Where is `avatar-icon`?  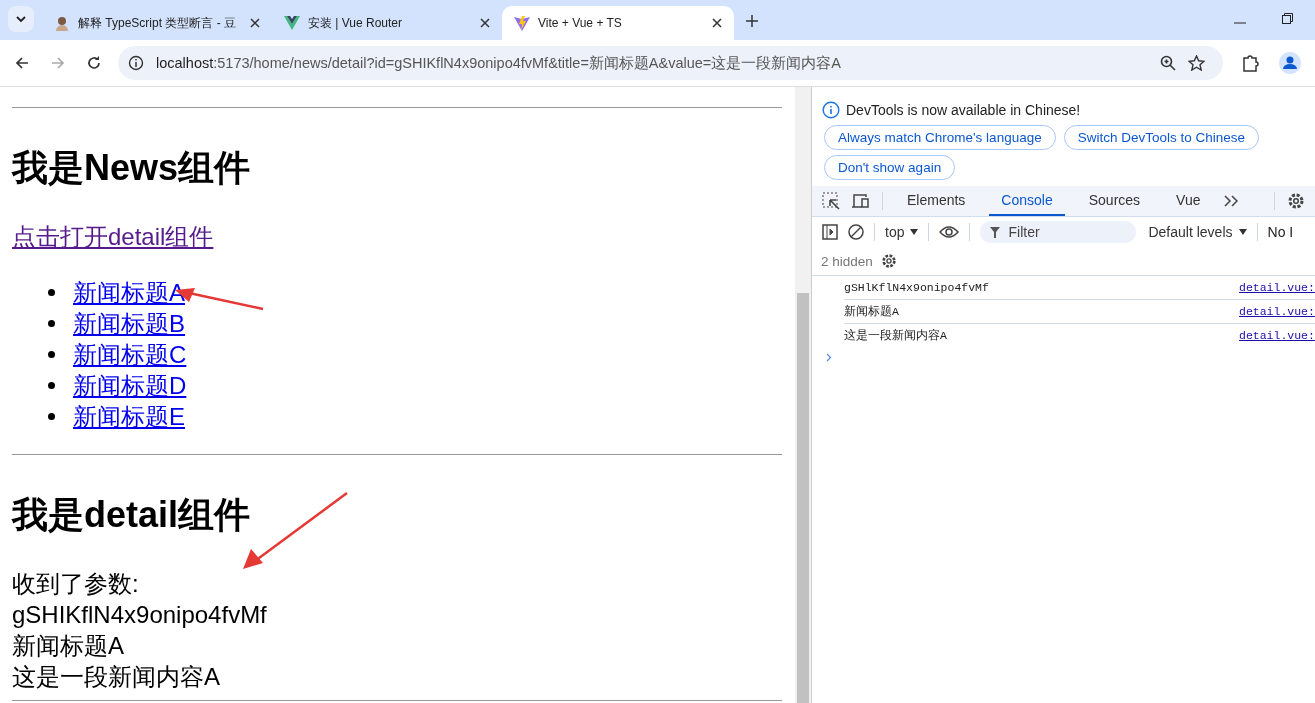
avatar-icon is located at coordinates (62, 23).